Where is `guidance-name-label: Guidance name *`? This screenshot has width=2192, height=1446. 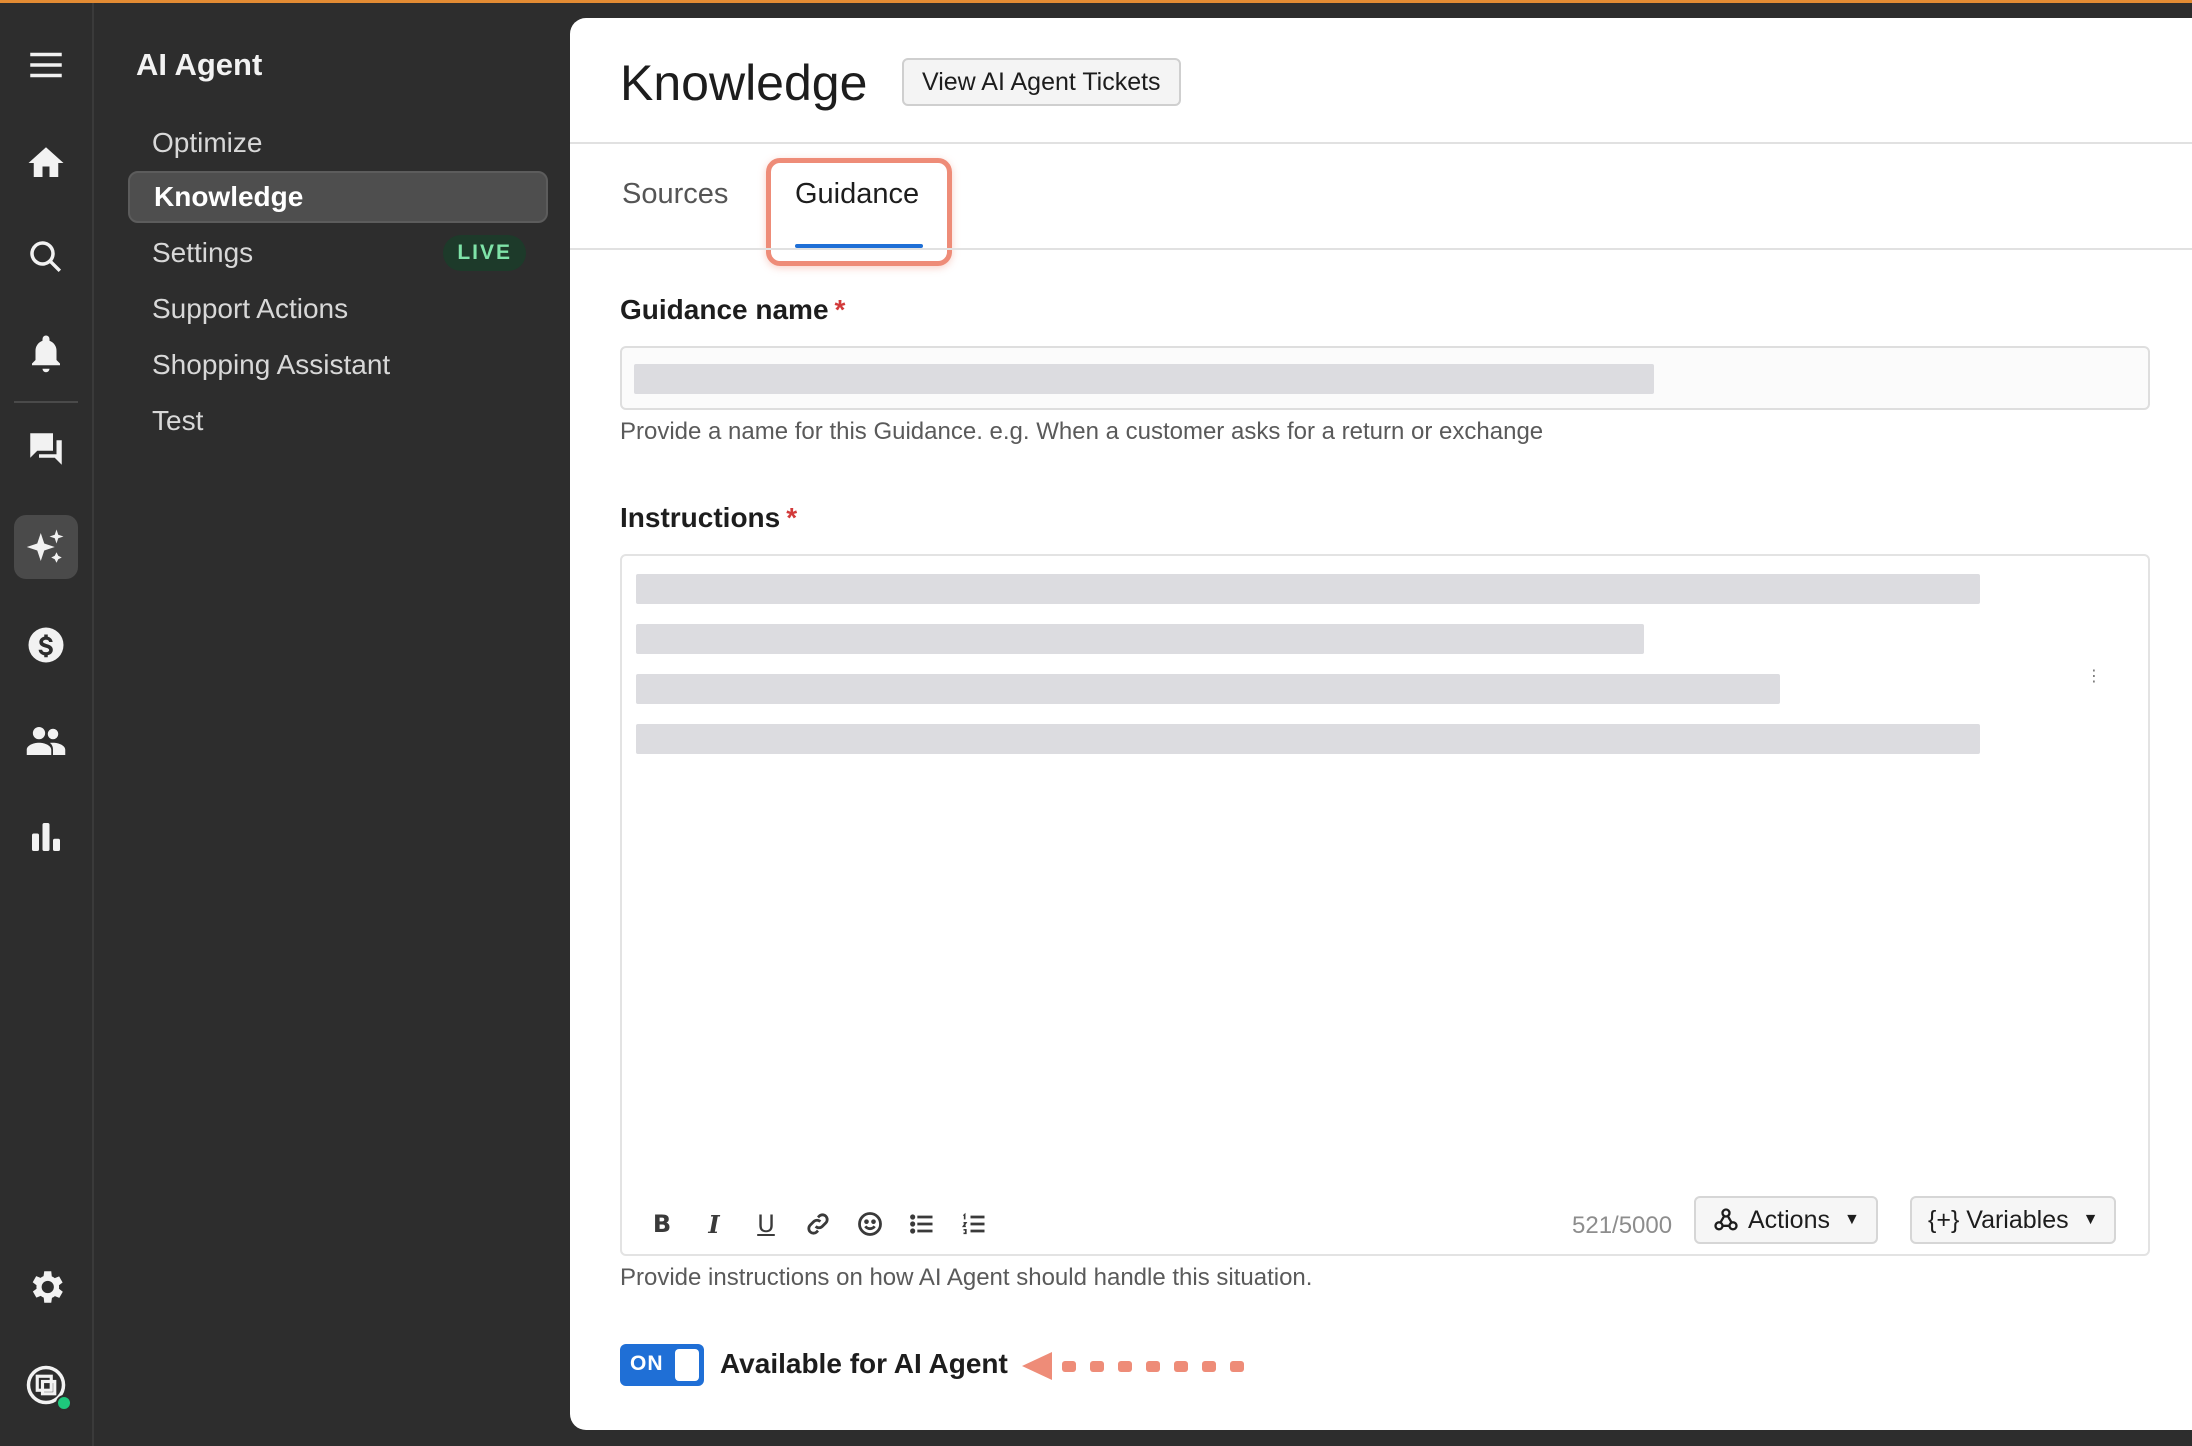
guidance-name-label: Guidance name * is located at coordinates (732, 310).